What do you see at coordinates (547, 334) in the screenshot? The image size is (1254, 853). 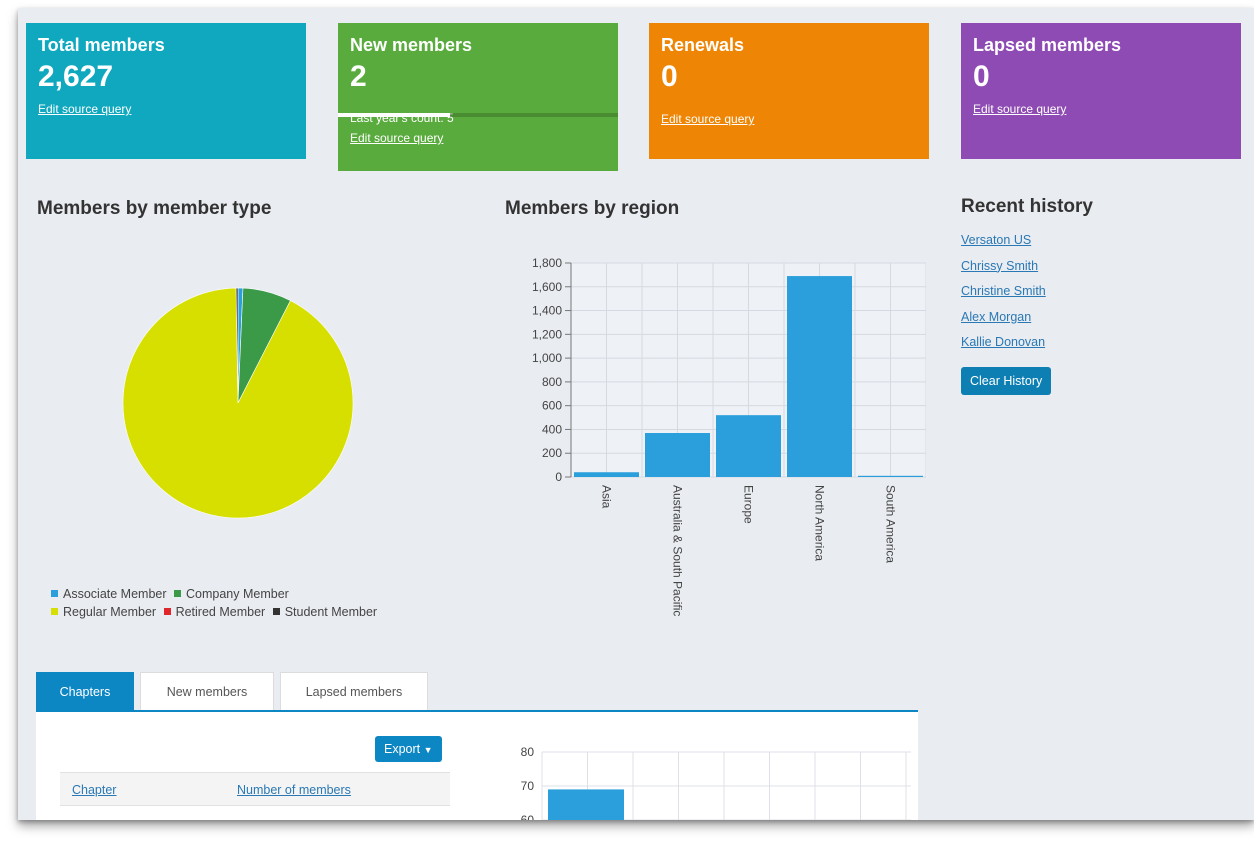 I see `y-tick-label: 1,200` at bounding box center [547, 334].